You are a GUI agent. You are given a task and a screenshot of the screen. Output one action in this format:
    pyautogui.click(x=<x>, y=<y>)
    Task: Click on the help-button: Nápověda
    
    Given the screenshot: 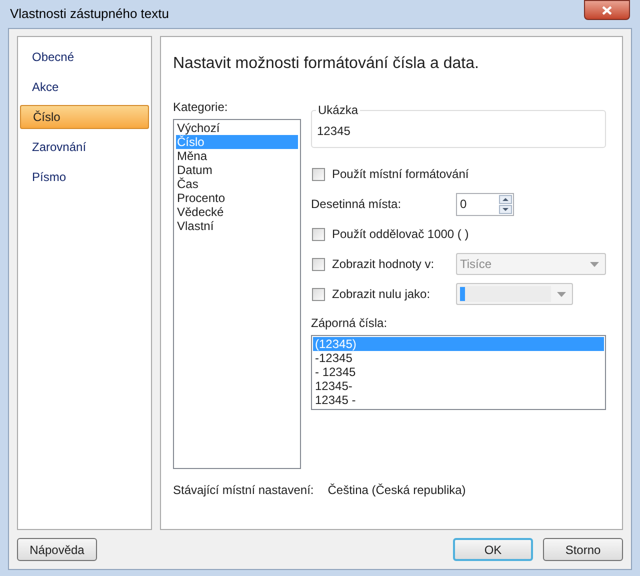 What is the action you would take?
    pyautogui.click(x=57, y=549)
    